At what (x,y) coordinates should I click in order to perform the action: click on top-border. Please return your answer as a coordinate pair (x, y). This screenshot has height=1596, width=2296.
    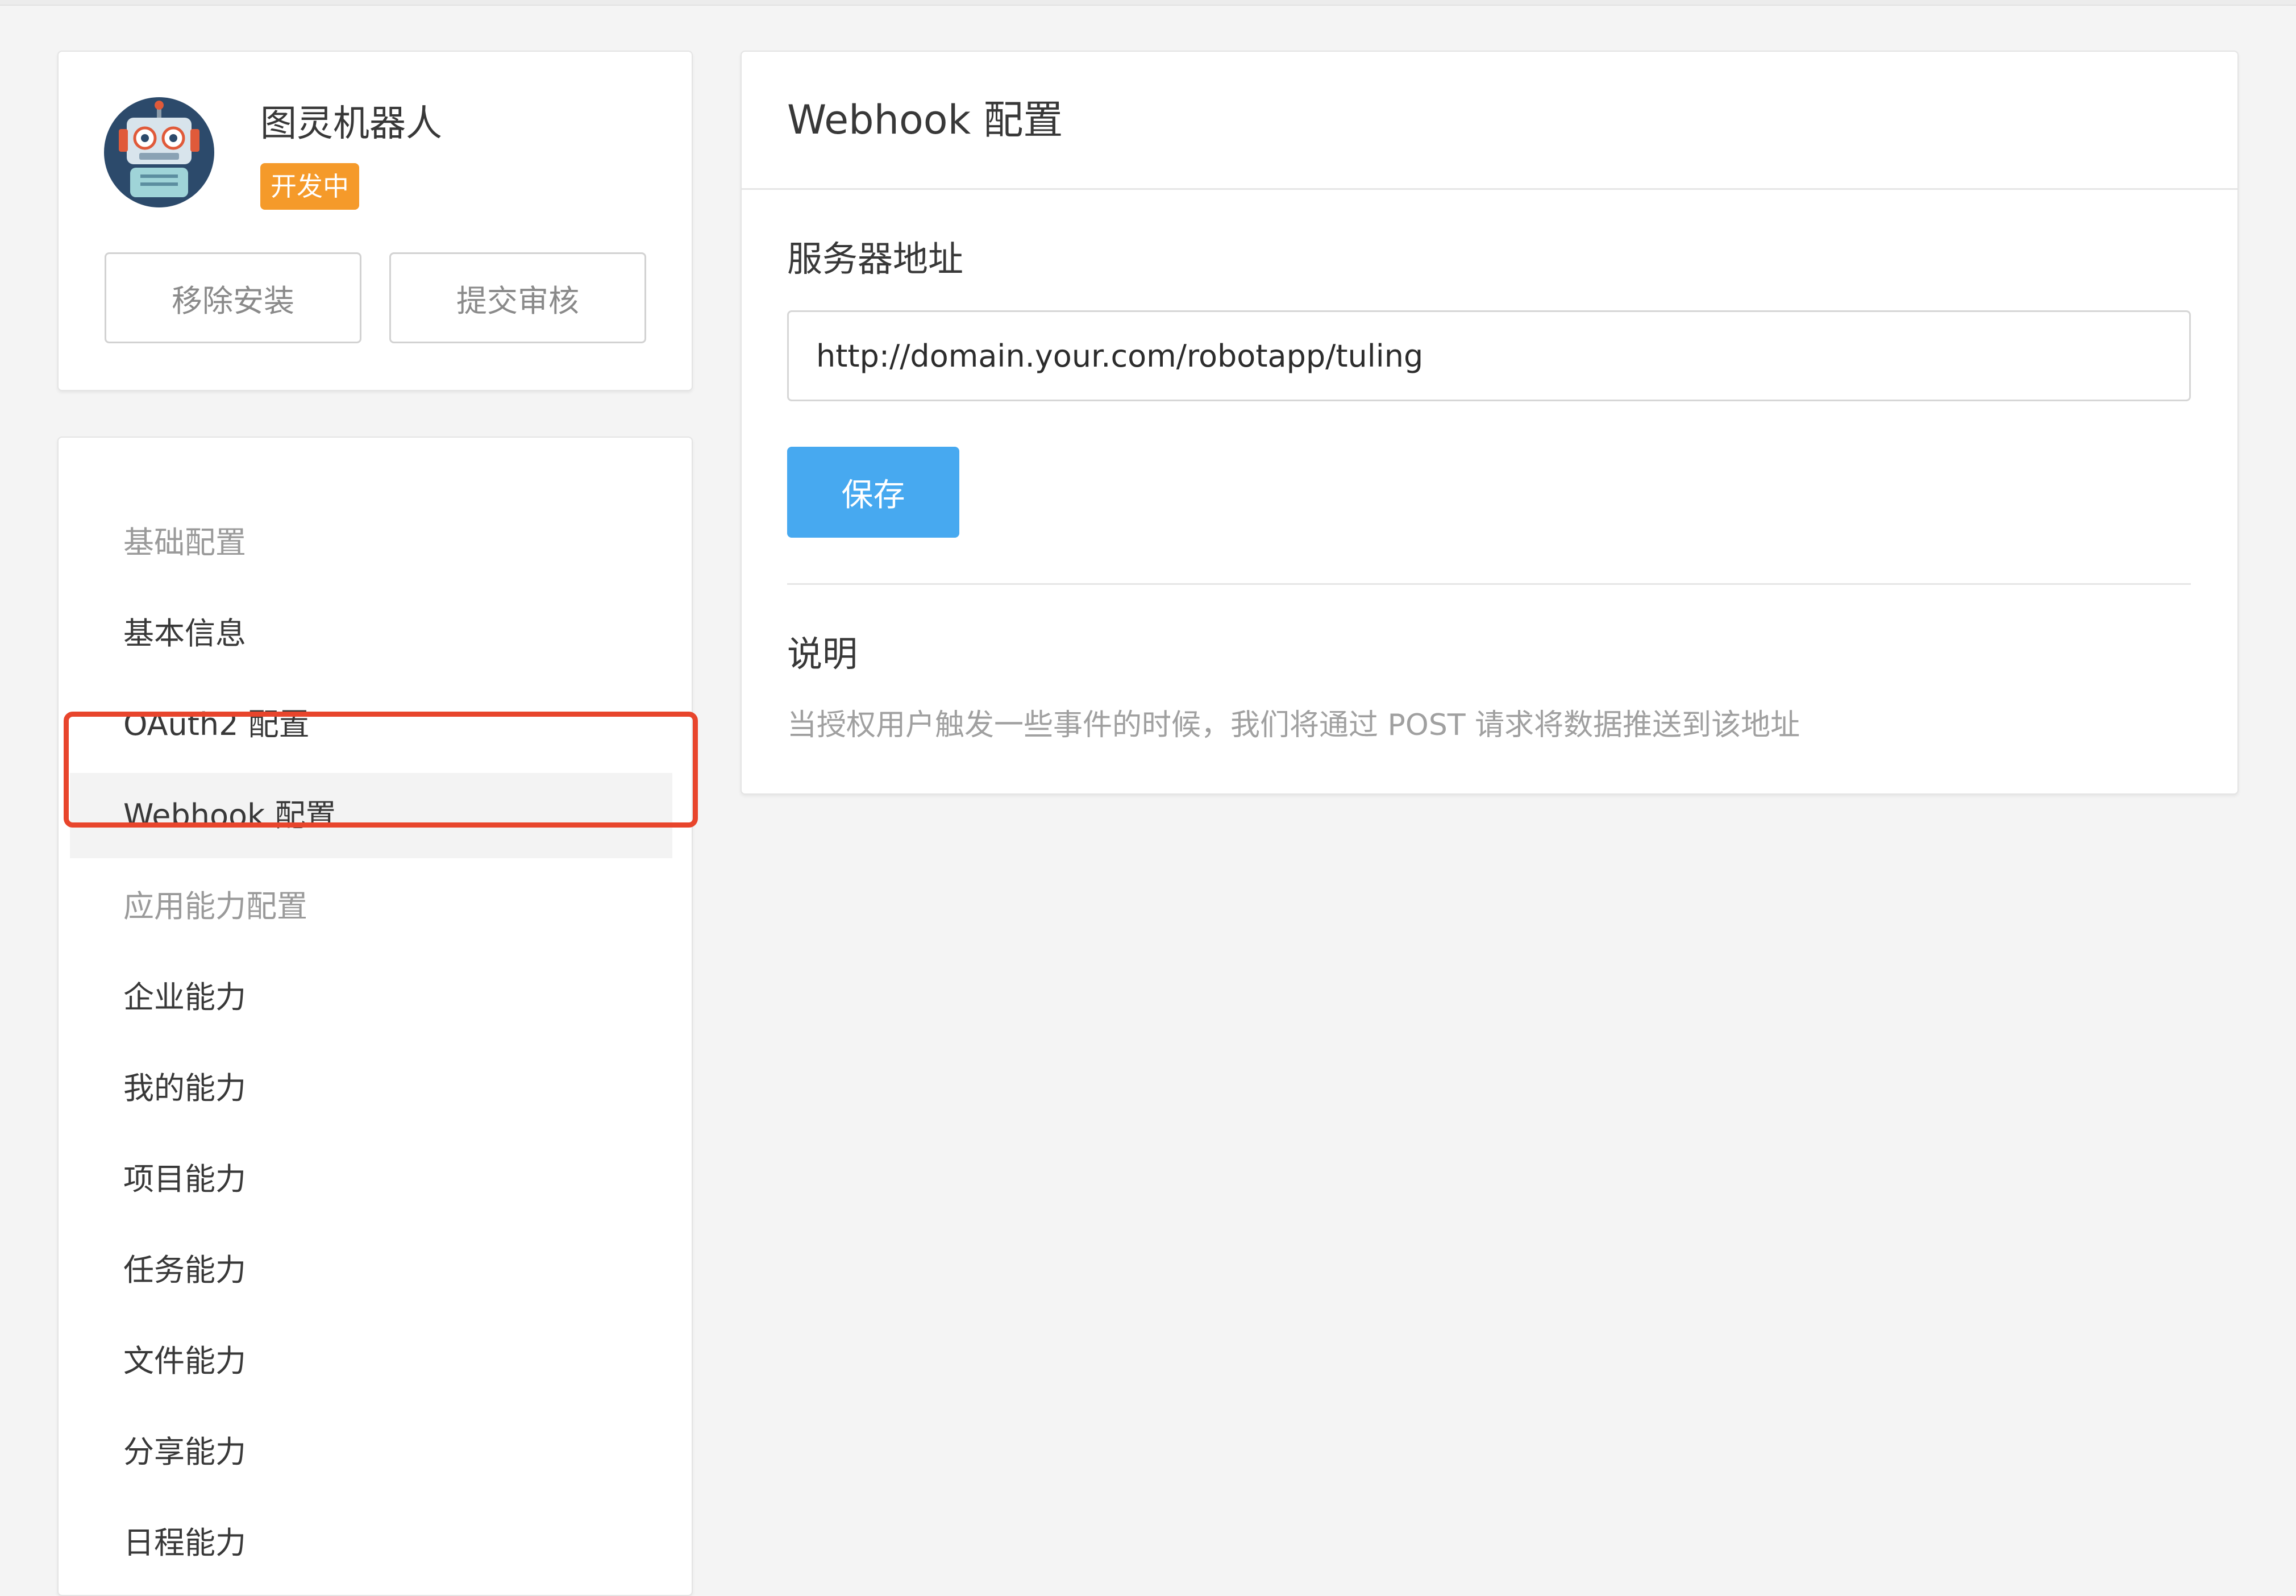
    Looking at the image, I should click on (1148, 3).